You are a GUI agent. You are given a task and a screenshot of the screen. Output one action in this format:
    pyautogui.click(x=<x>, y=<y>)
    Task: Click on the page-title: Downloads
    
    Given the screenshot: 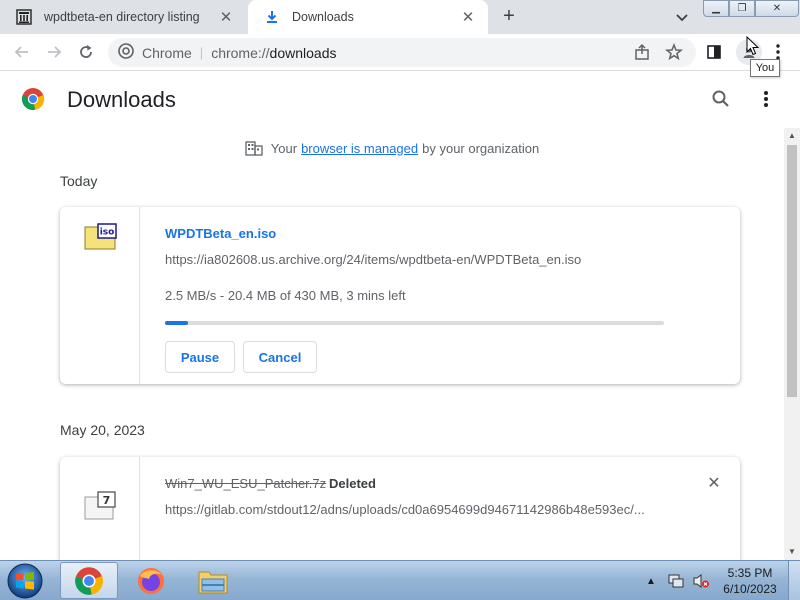 What is the action you would take?
    pyautogui.click(x=121, y=99)
    